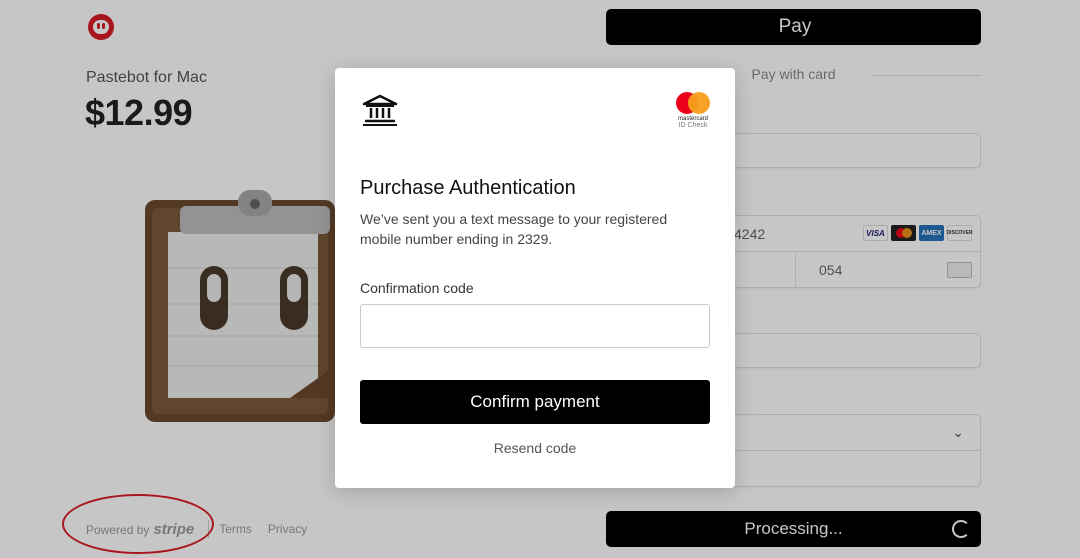  Describe the element at coordinates (535, 402) in the screenshot. I see `confirm-payment-button: Confirm payment` at that location.